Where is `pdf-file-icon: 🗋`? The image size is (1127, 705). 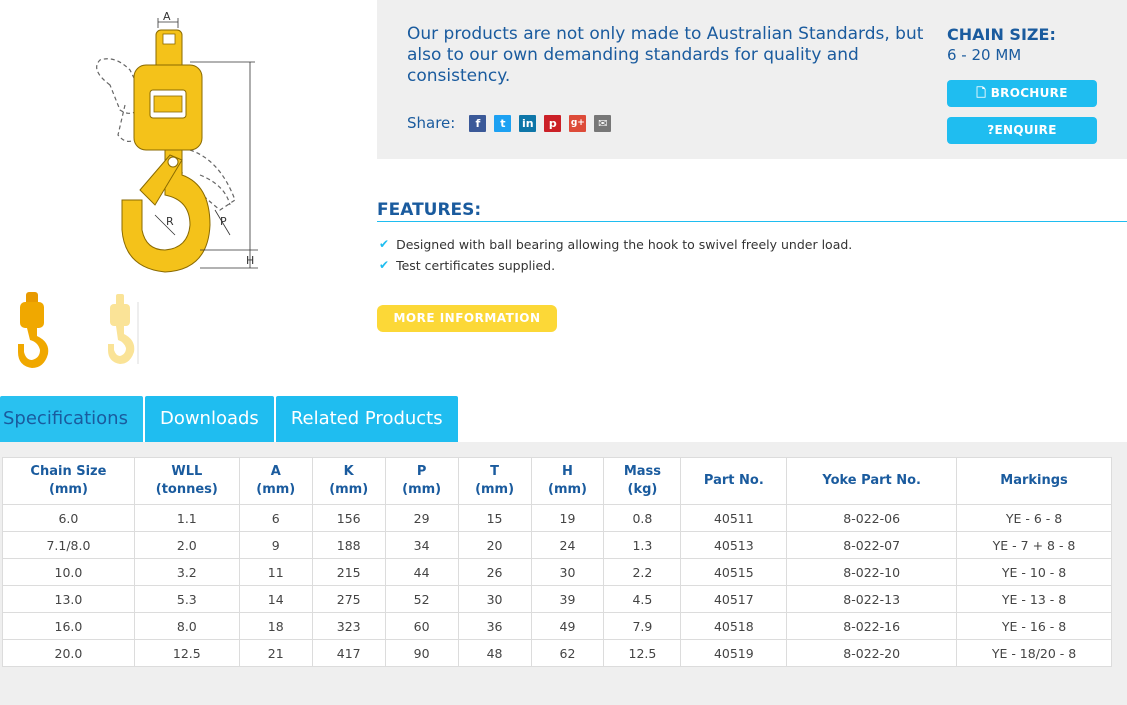 pdf-file-icon: 🗋 is located at coordinates (983, 93).